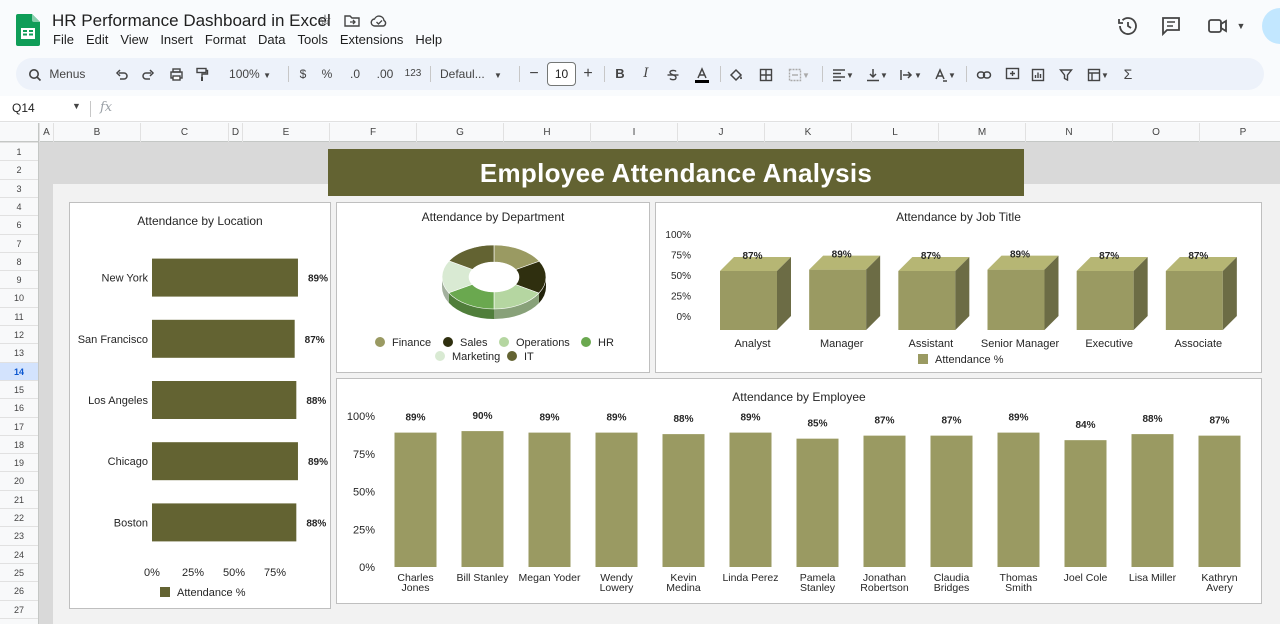  What do you see at coordinates (235, 132) in the screenshot?
I see `column-header-d: D` at bounding box center [235, 132].